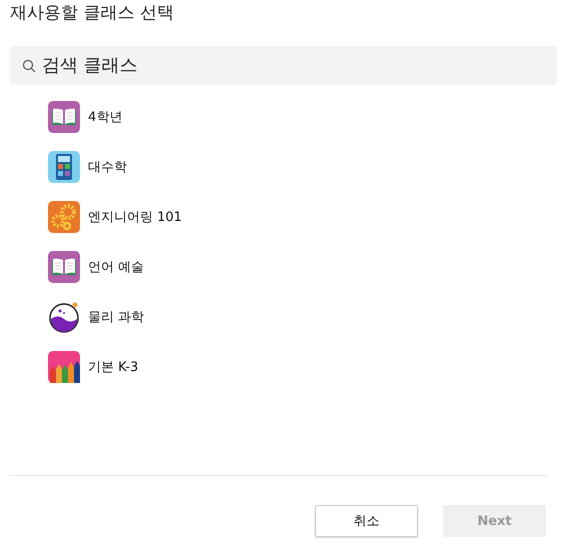 This screenshot has width=565, height=545. What do you see at coordinates (64, 317) in the screenshot?
I see `flask-icon` at bounding box center [64, 317].